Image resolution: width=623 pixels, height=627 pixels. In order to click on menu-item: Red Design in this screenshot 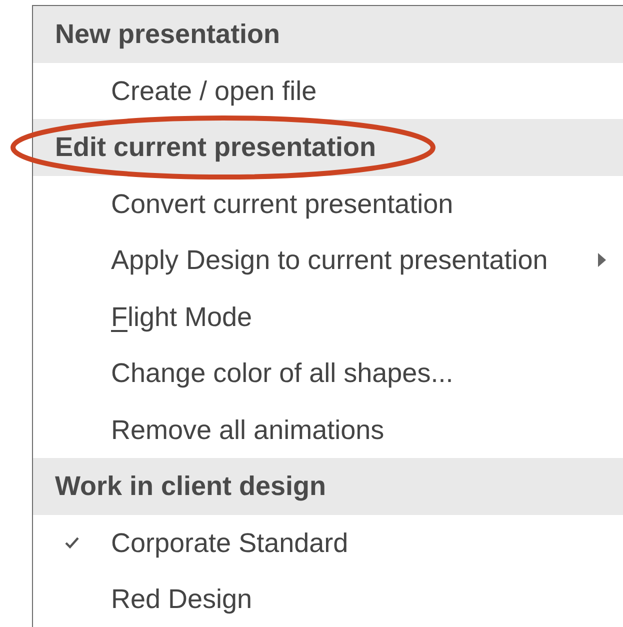, I will do `click(328, 599)`.